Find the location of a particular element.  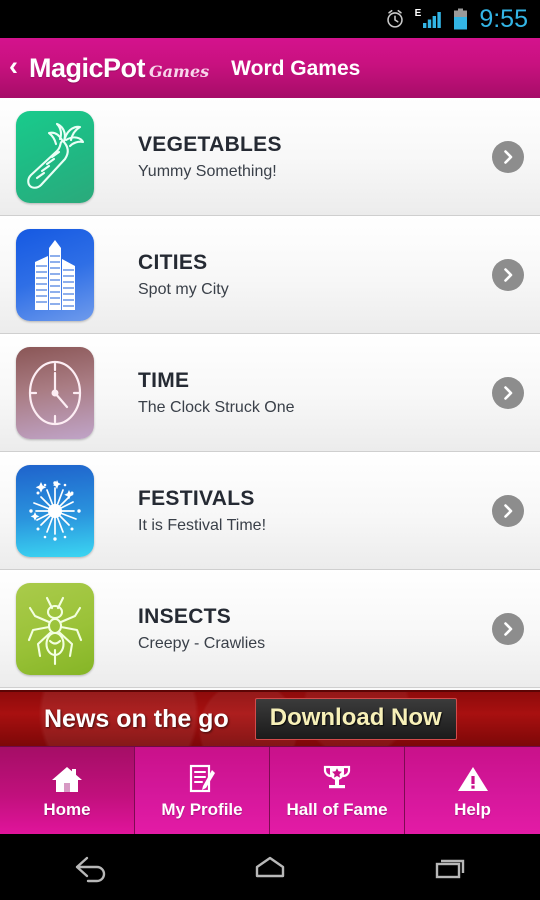

row-title: VEGETABLES is located at coordinates (210, 144).